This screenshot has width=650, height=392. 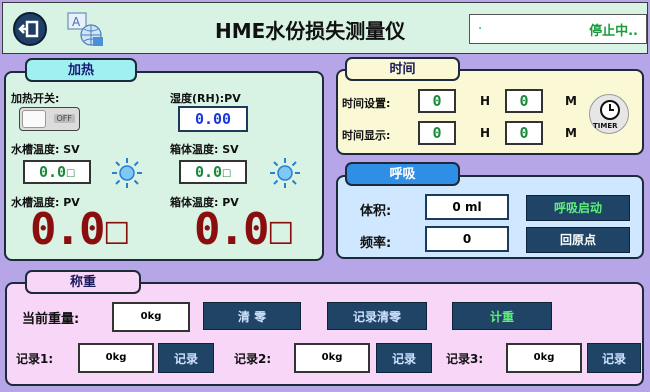 What do you see at coordinates (437, 101) in the screenshot?
I see `set-hours-input: 0` at bounding box center [437, 101].